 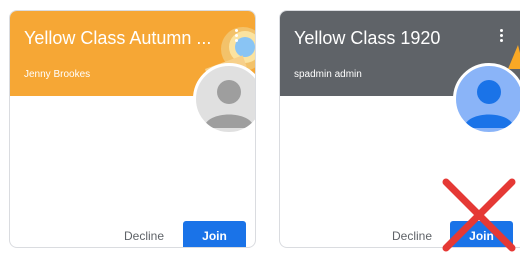 What do you see at coordinates (514, 57) in the screenshot?
I see `banner-illustration` at bounding box center [514, 57].